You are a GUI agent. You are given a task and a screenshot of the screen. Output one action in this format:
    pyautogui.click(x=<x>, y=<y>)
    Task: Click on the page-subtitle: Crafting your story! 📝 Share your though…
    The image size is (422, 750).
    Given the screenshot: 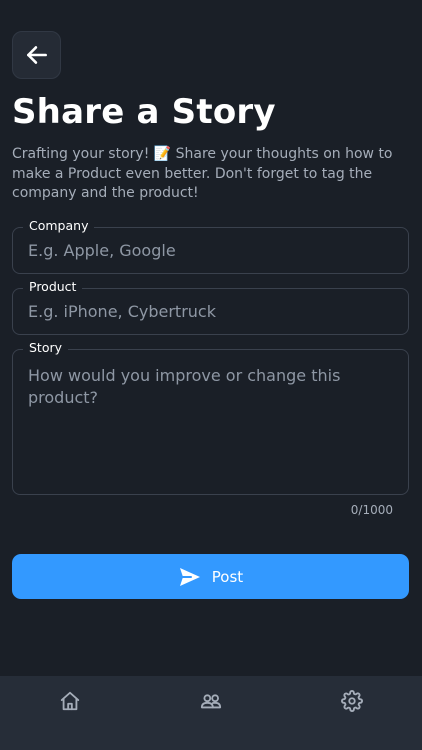 What is the action you would take?
    pyautogui.click(x=202, y=173)
    